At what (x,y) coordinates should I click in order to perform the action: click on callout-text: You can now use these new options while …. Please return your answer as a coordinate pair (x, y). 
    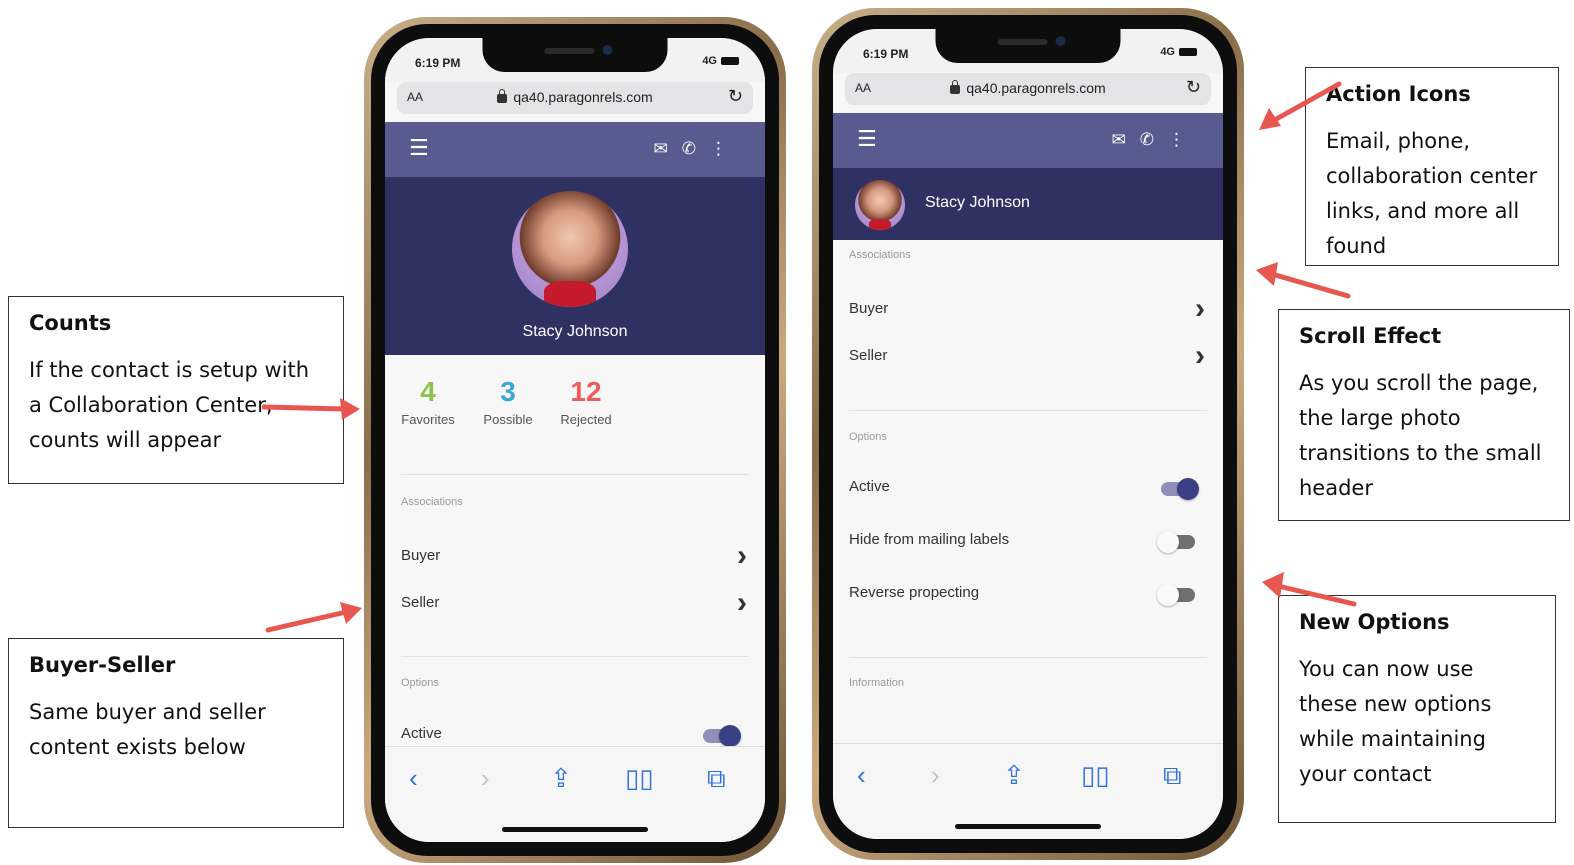
    Looking at the image, I should click on (1395, 721).